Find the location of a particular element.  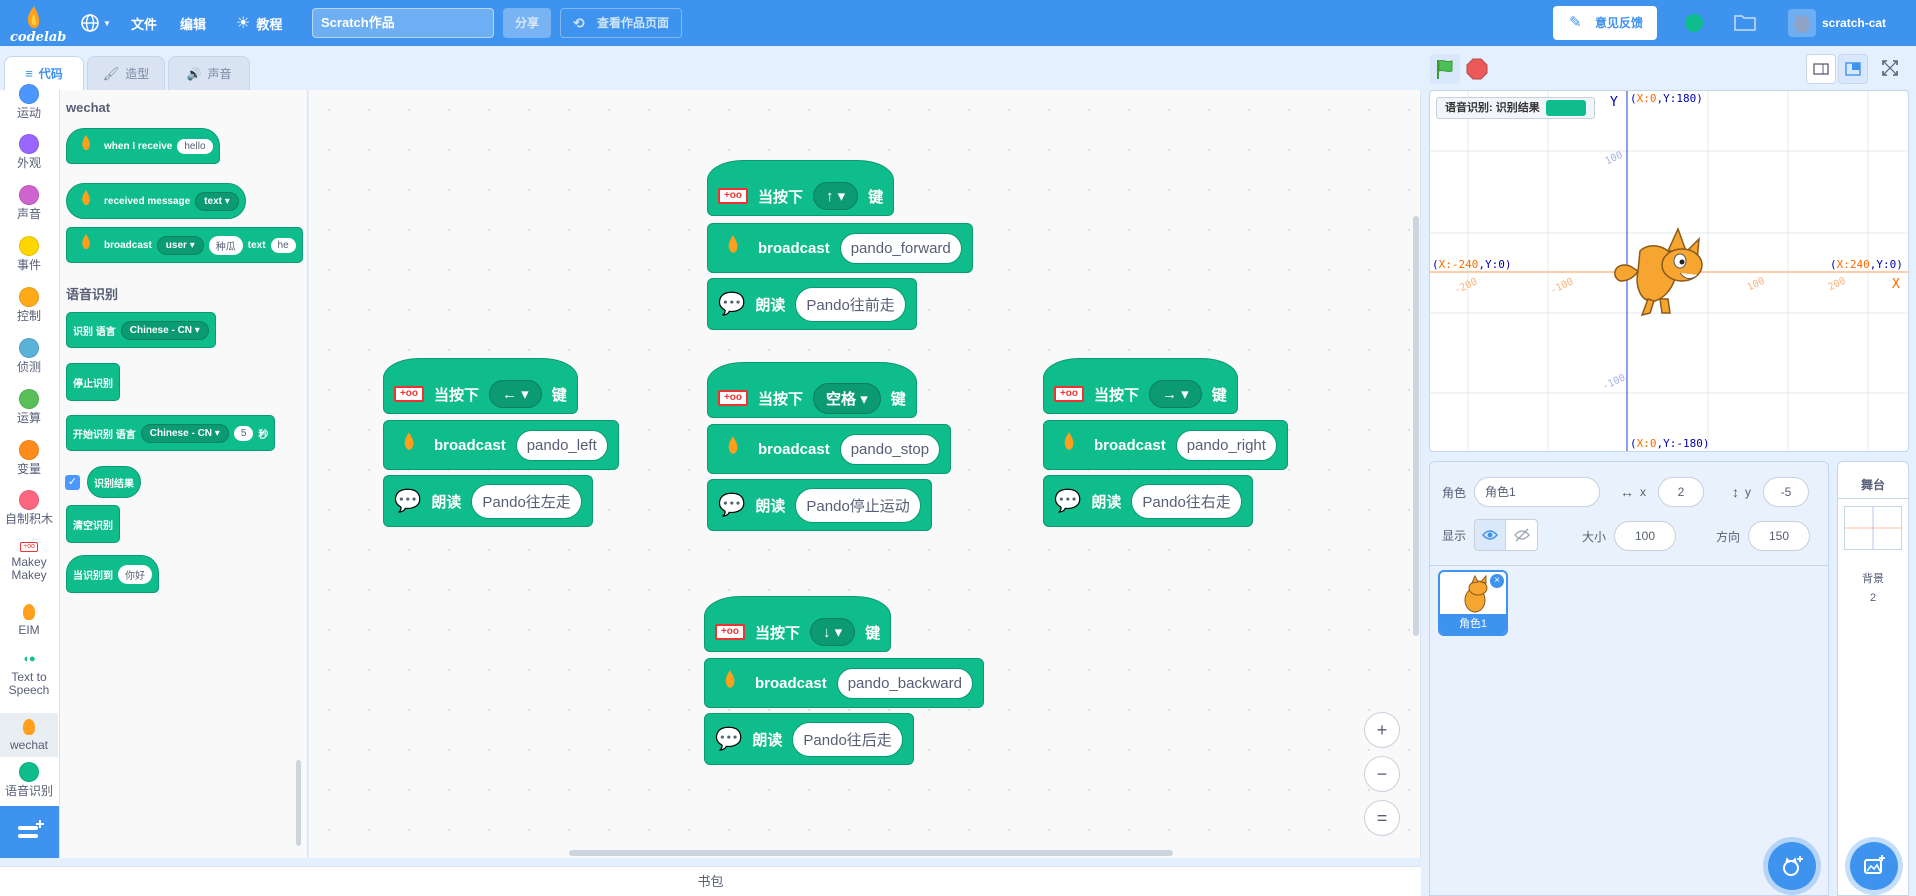

speak-block: 💬 朗读 Pando往后走 is located at coordinates (809, 739).